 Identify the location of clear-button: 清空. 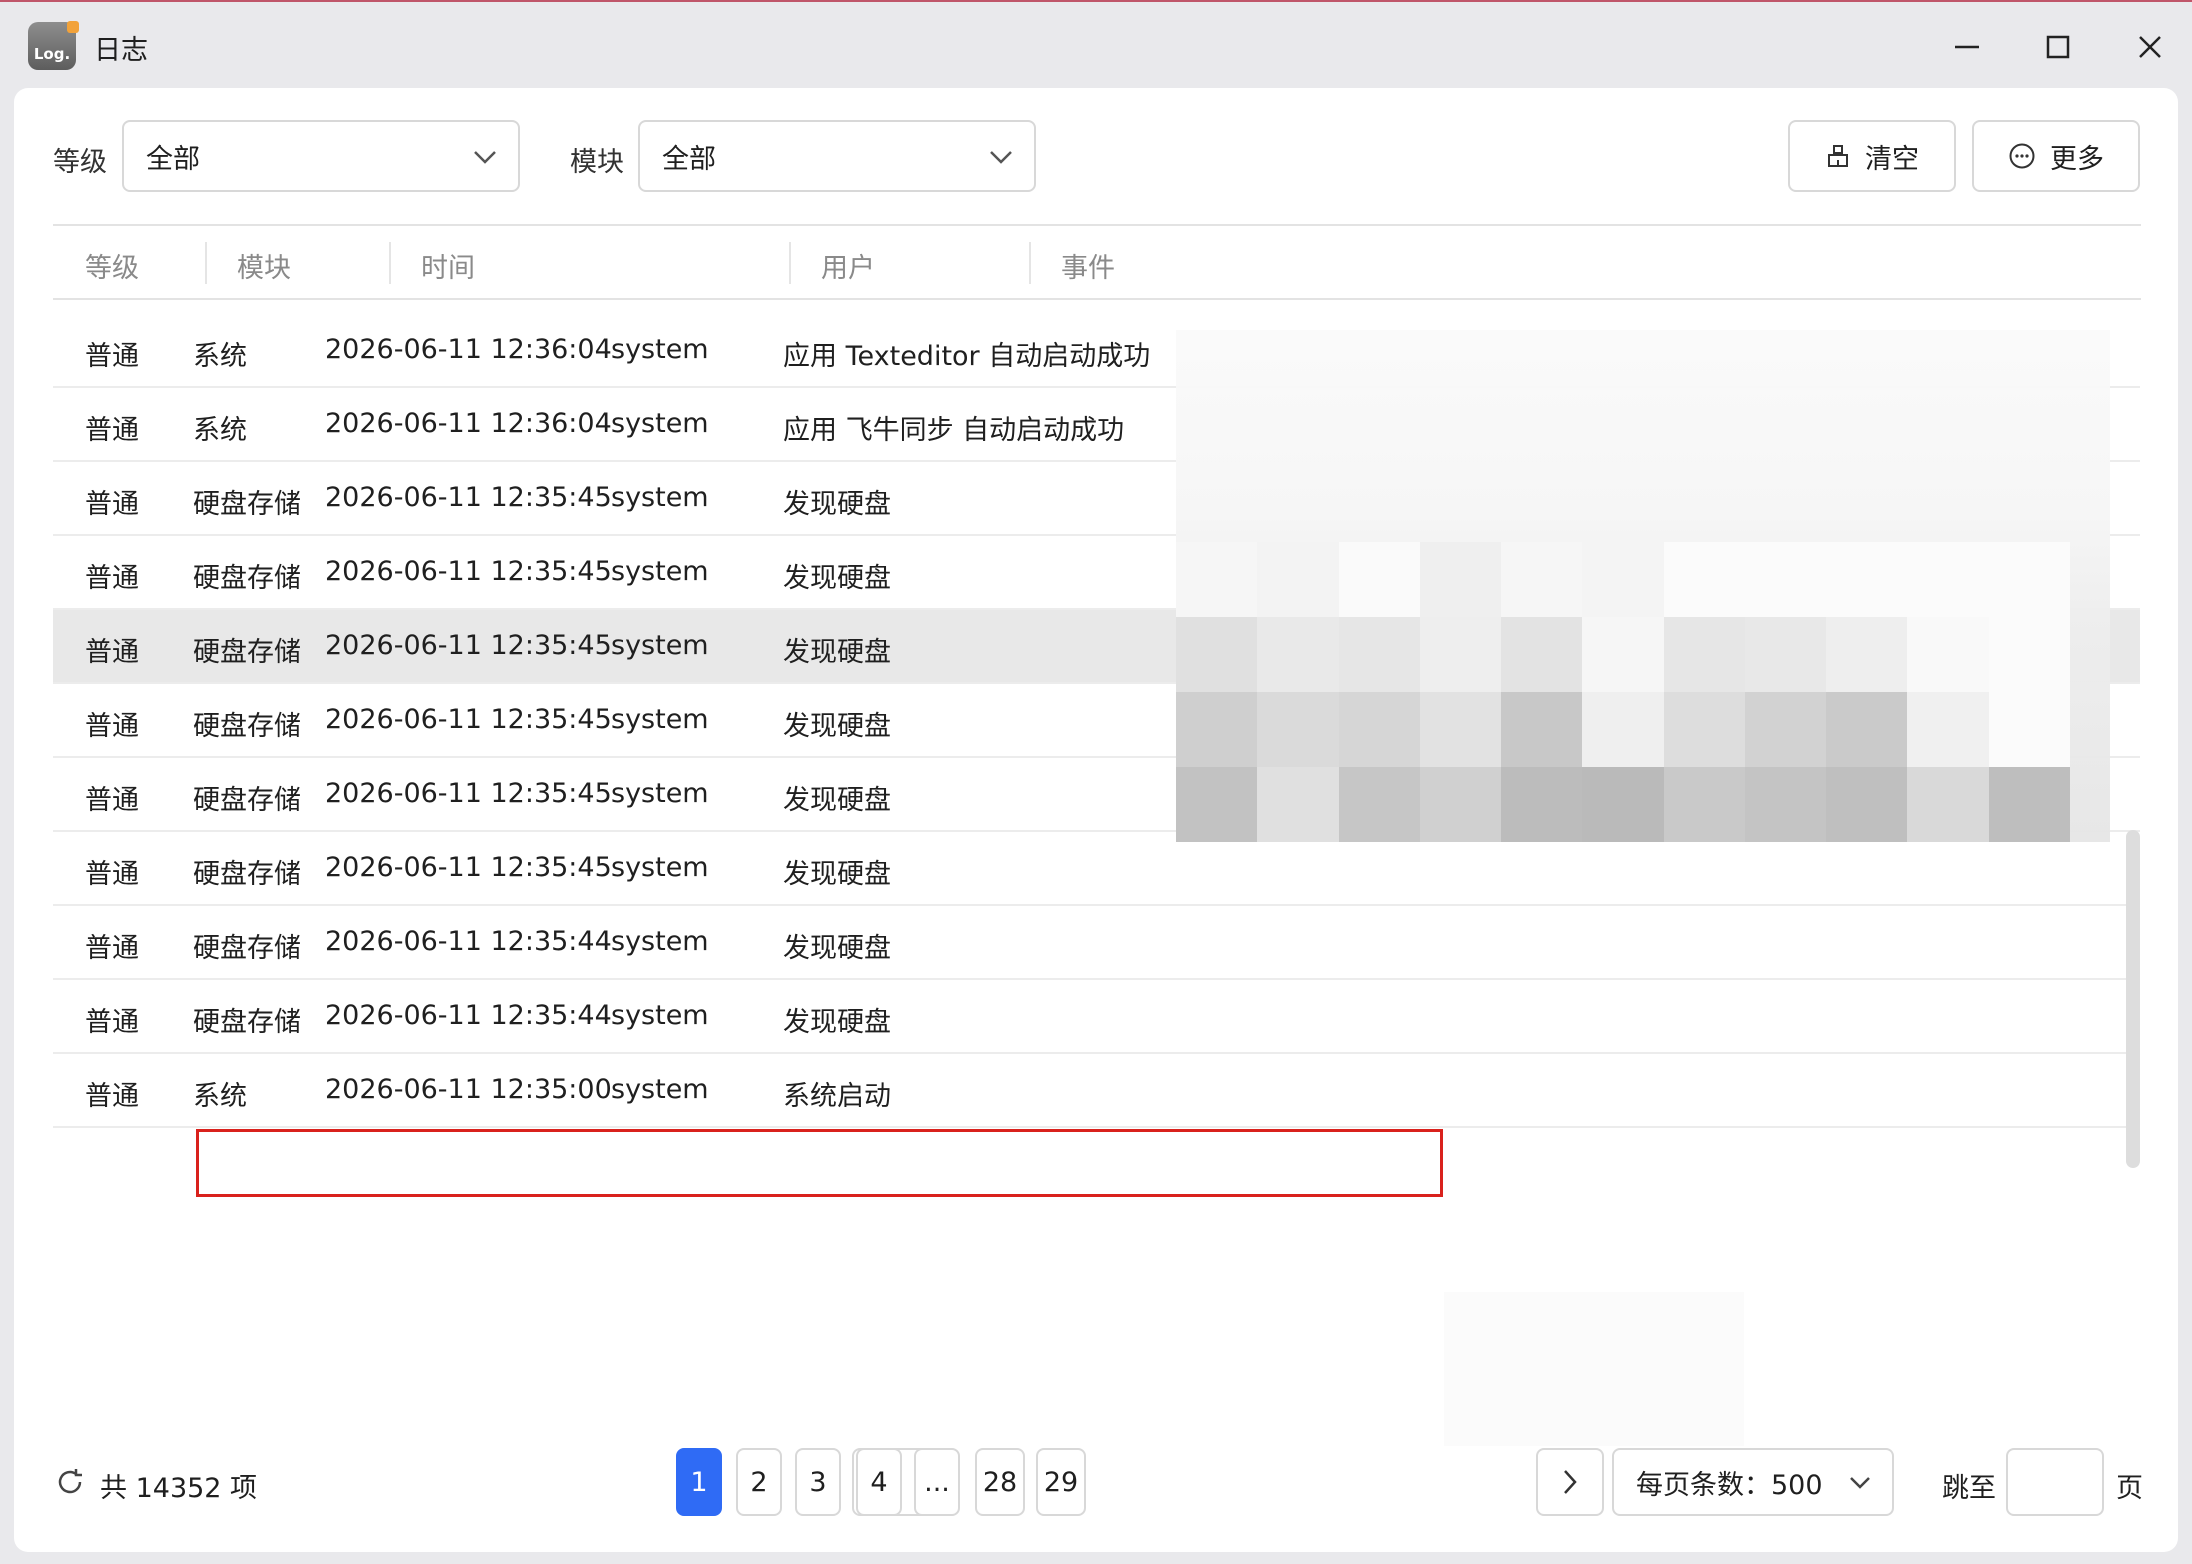
(1872, 156).